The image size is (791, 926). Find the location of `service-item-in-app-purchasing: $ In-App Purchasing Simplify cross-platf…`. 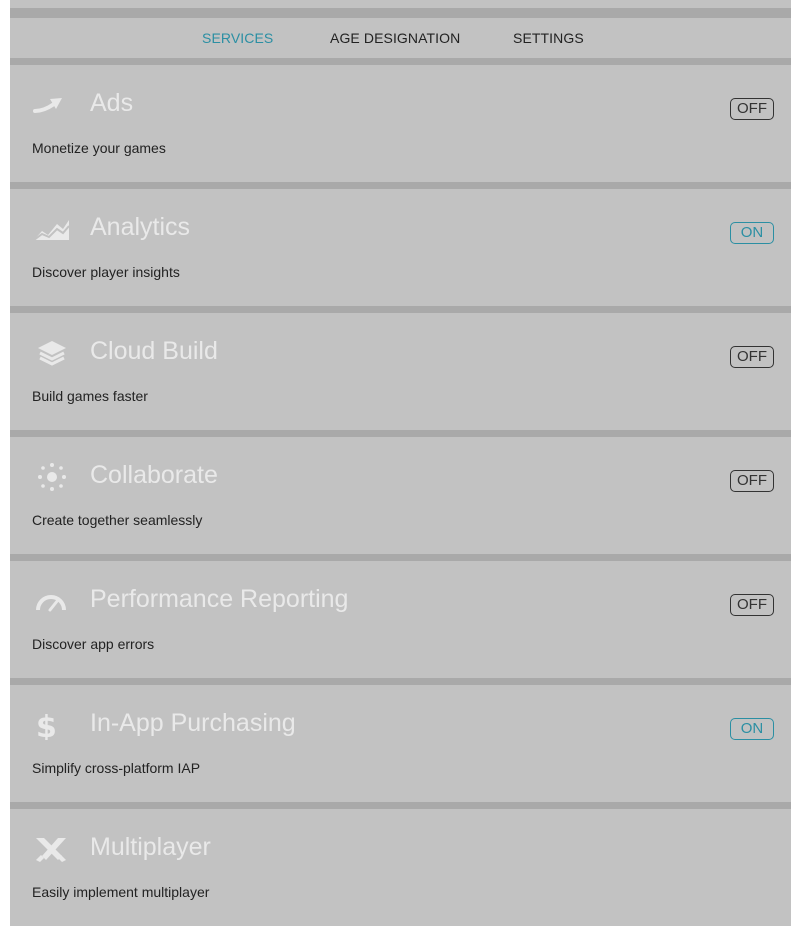

service-item-in-app-purchasing: $ In-App Purchasing Simplify cross-platf… is located at coordinates (400, 743).